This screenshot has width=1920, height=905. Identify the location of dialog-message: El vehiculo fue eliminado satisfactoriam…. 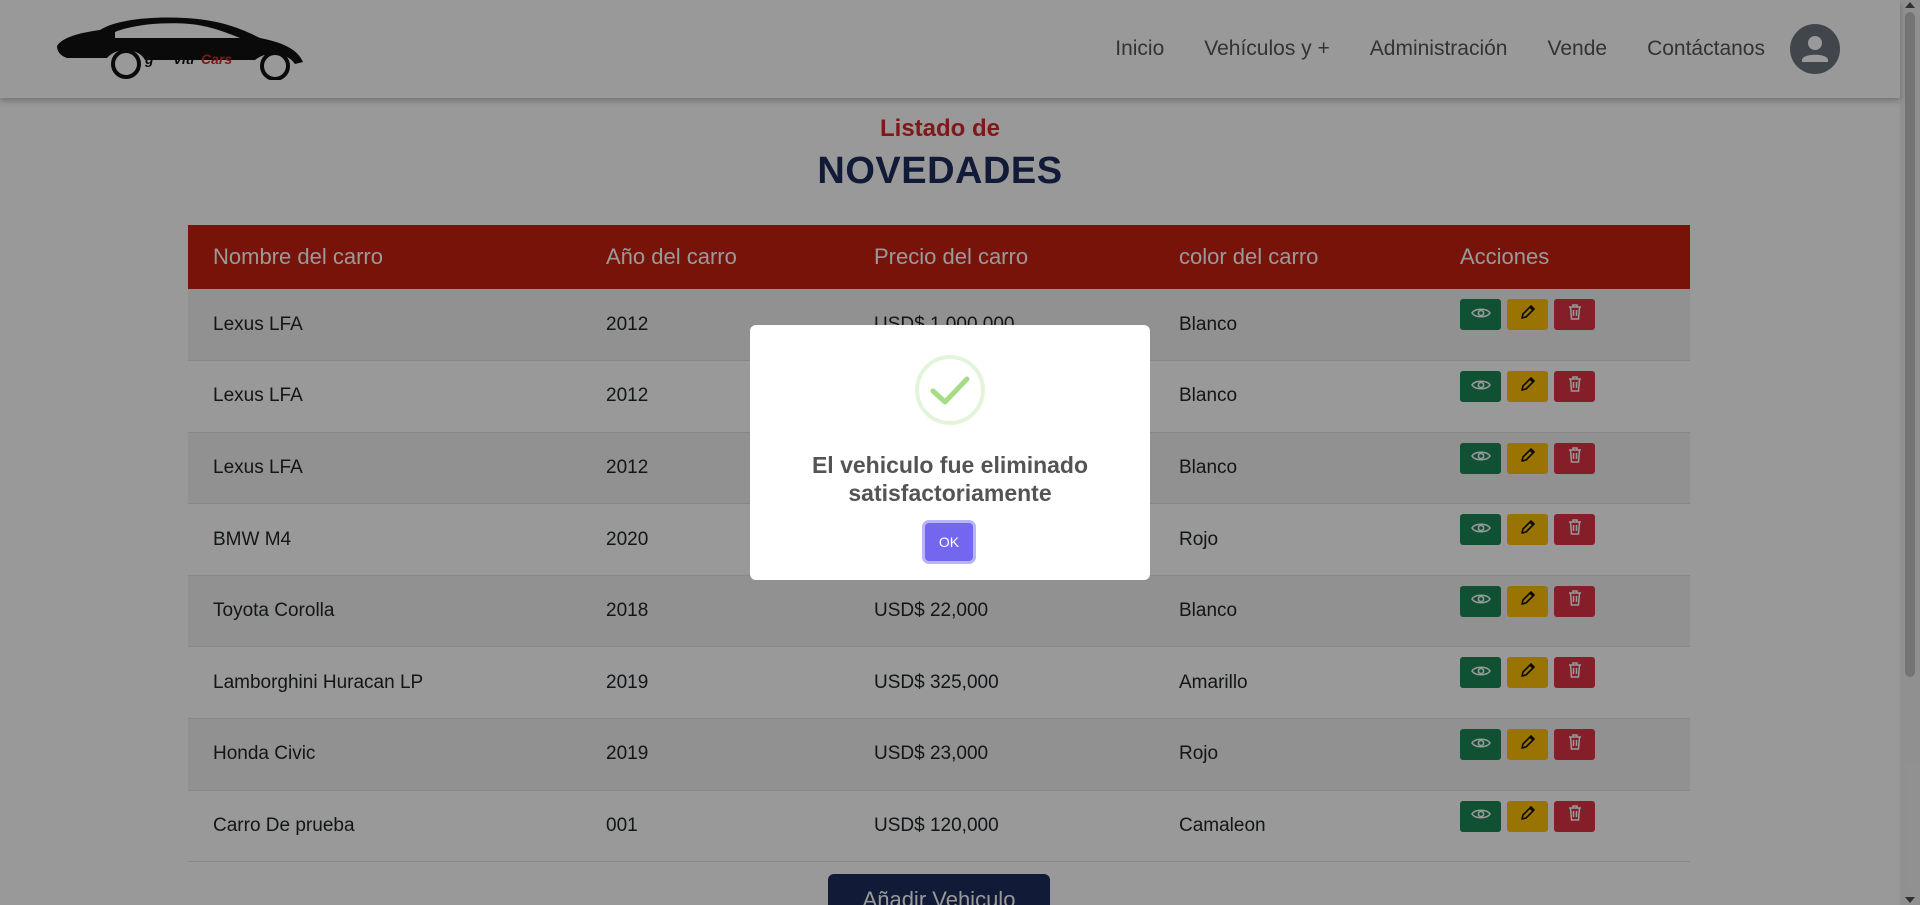
(950, 479).